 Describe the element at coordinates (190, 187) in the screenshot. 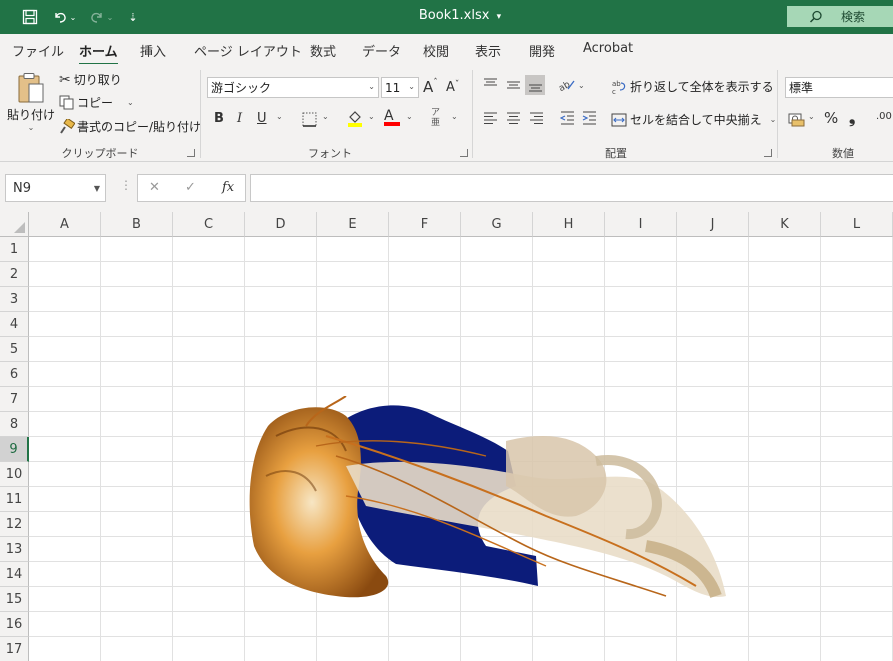

I see `enter-icon: ✓` at that location.